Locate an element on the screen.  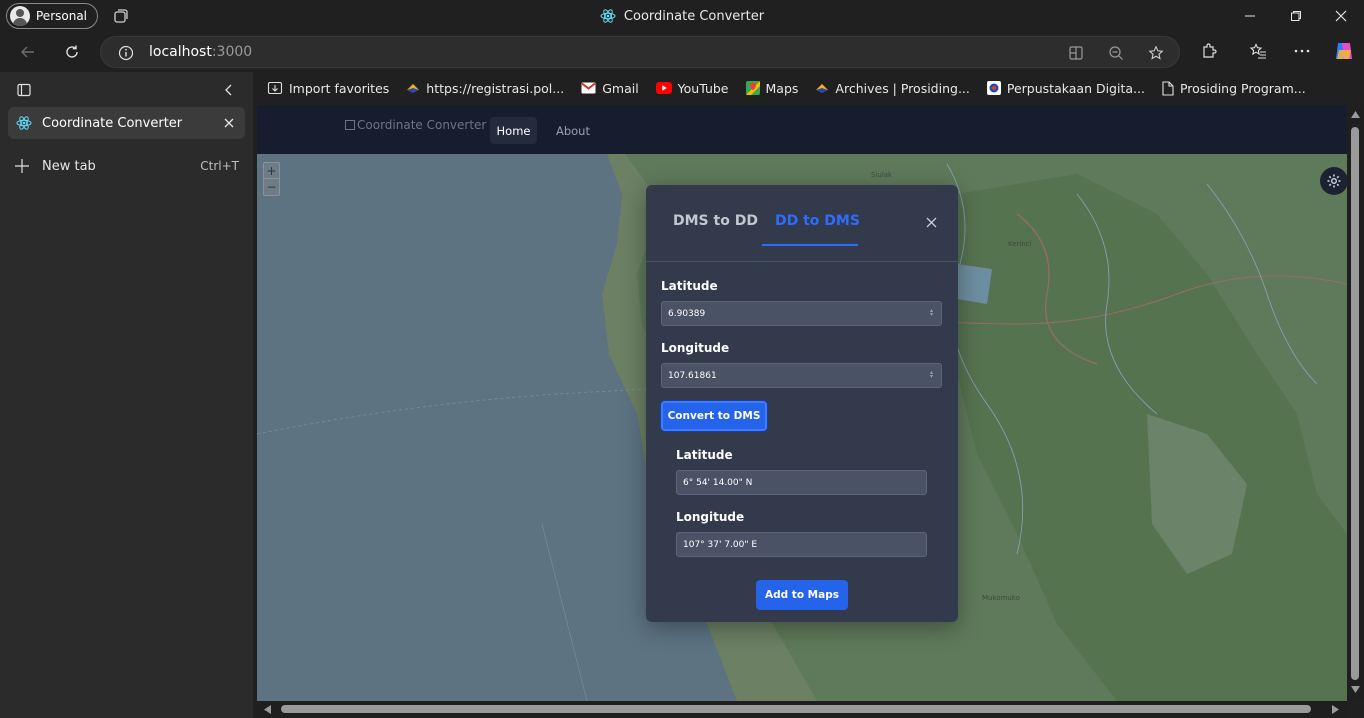
minimize-button is located at coordinates (1250, 16).